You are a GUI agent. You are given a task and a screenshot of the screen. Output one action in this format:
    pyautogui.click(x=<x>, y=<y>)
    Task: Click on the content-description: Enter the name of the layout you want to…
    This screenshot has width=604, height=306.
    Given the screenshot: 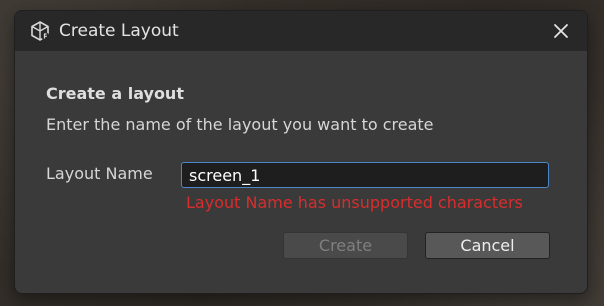 What is the action you would take?
    pyautogui.click(x=240, y=124)
    